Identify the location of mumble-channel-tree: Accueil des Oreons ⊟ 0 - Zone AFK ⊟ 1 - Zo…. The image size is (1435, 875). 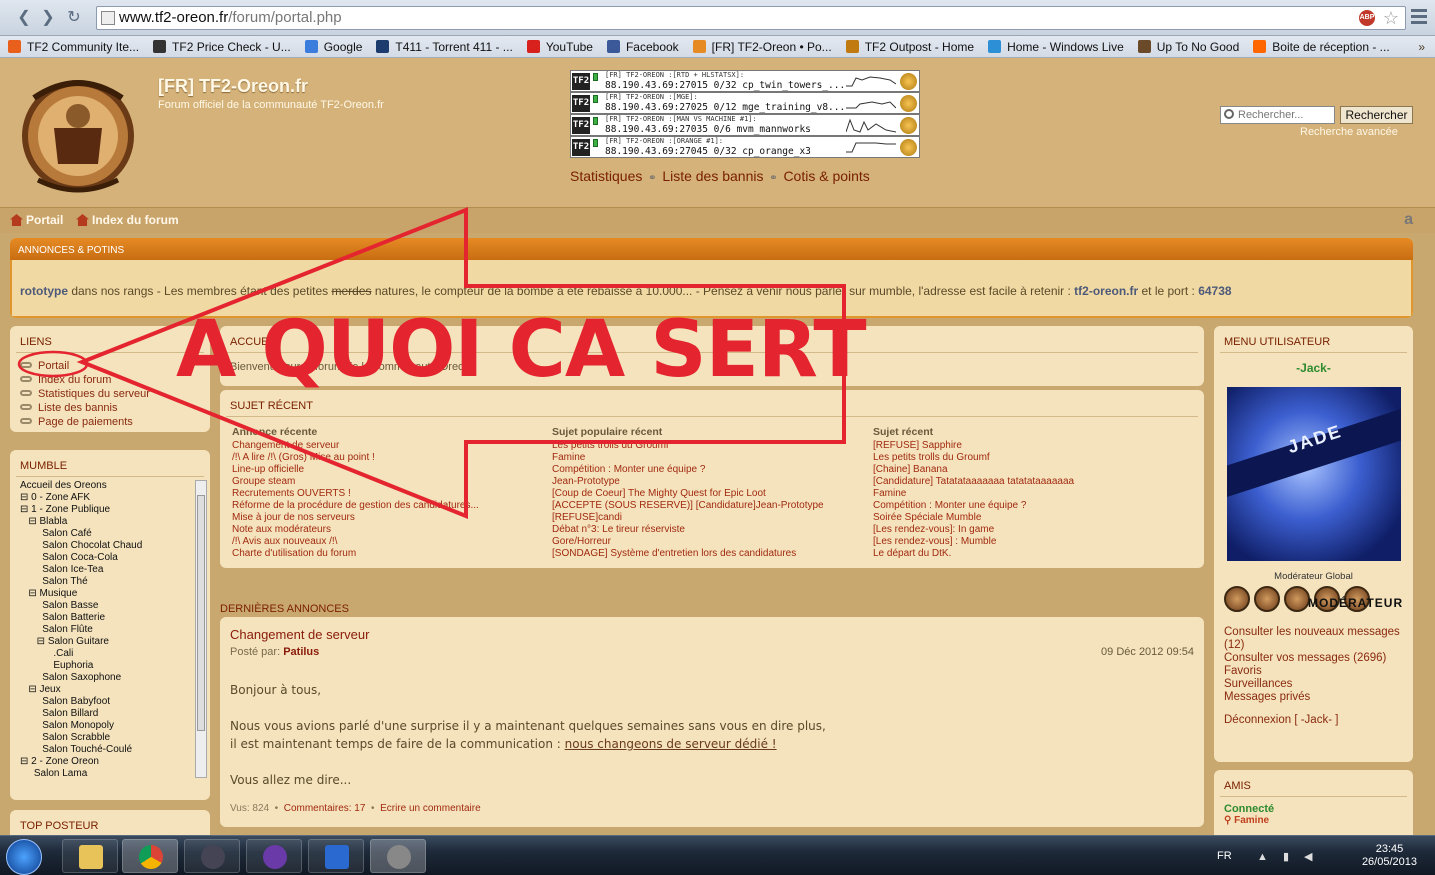
(102, 631).